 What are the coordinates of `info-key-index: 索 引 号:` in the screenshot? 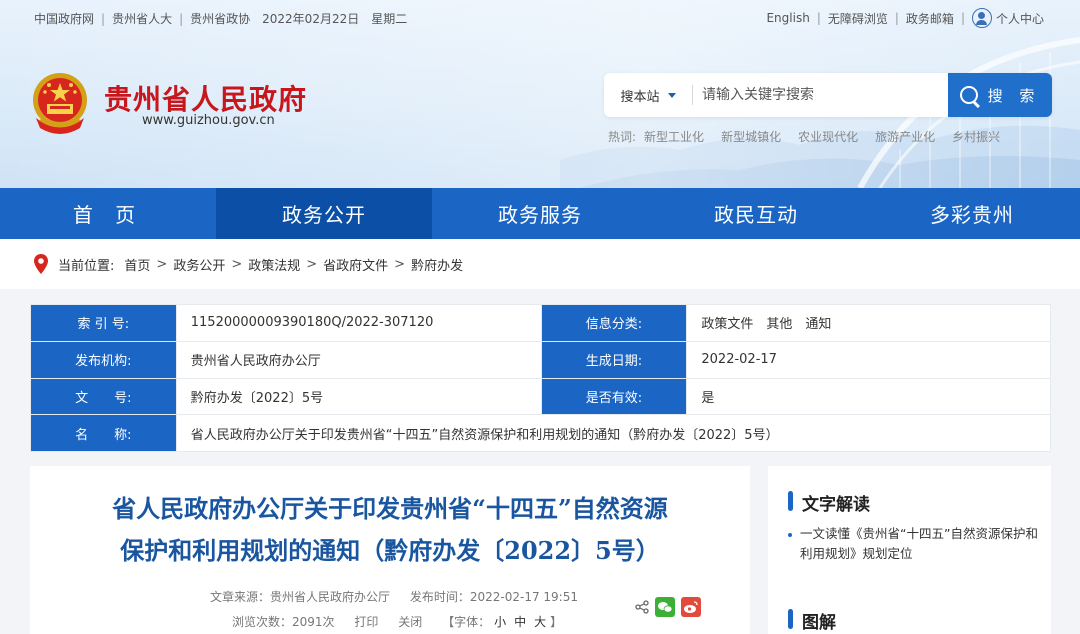 It's located at (103, 323).